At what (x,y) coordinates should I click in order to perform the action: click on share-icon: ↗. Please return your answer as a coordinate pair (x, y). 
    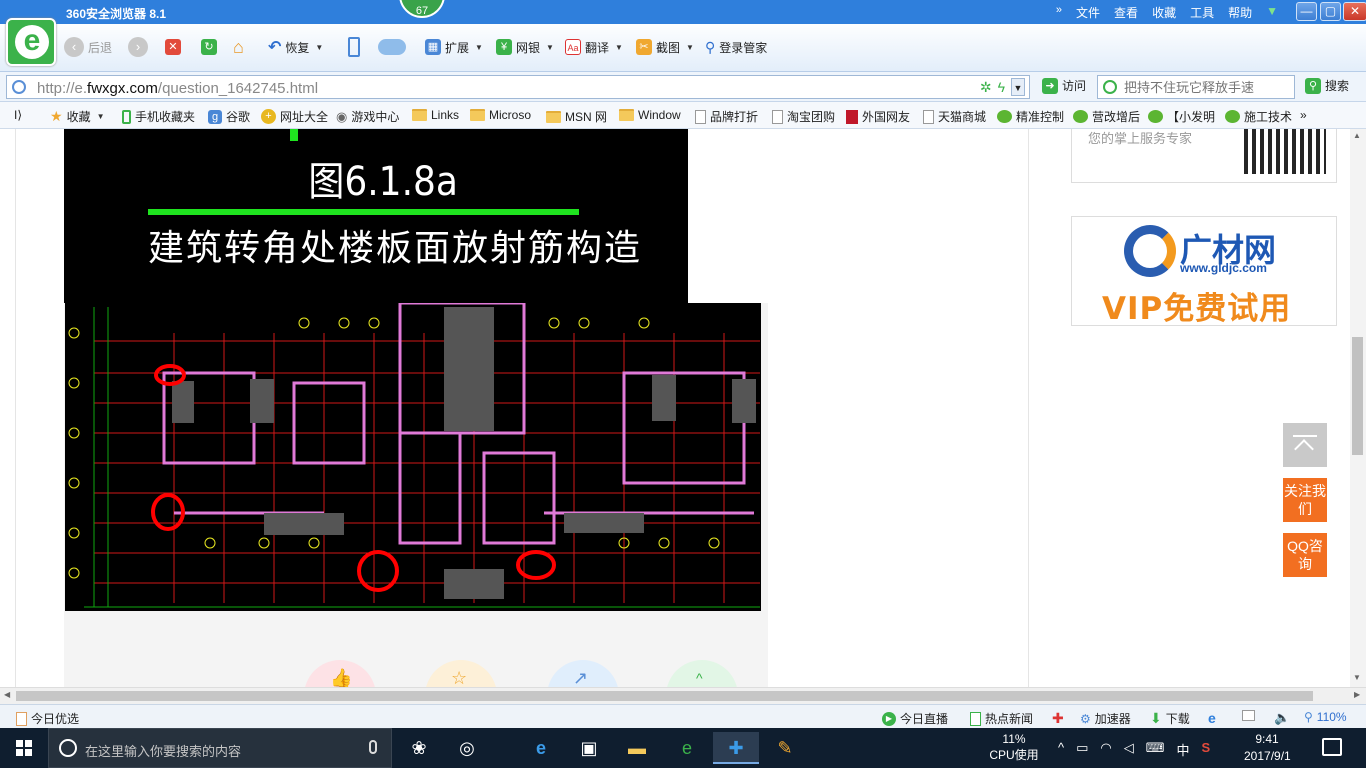
    Looking at the image, I should click on (581, 677).